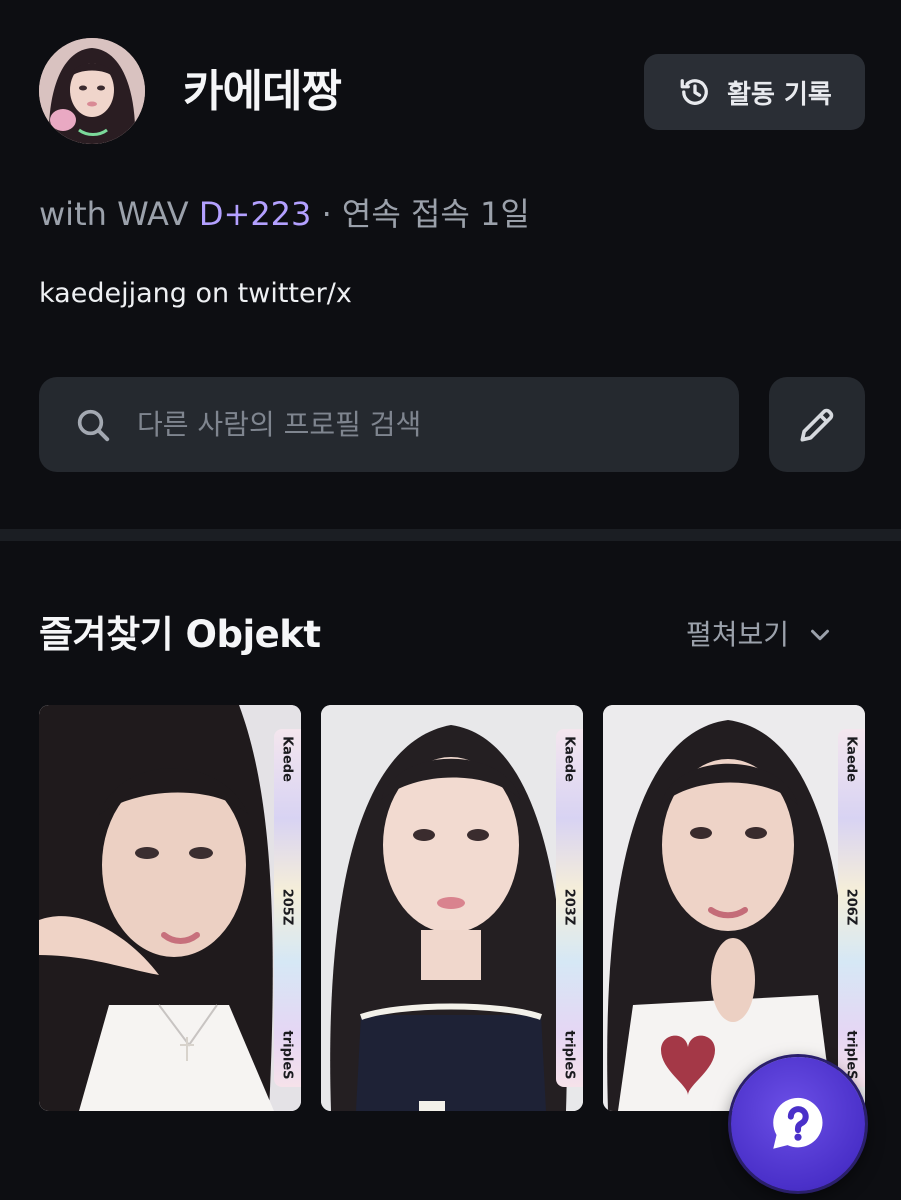  Describe the element at coordinates (694, 92) in the screenshot. I see `history-clock-icon` at that location.